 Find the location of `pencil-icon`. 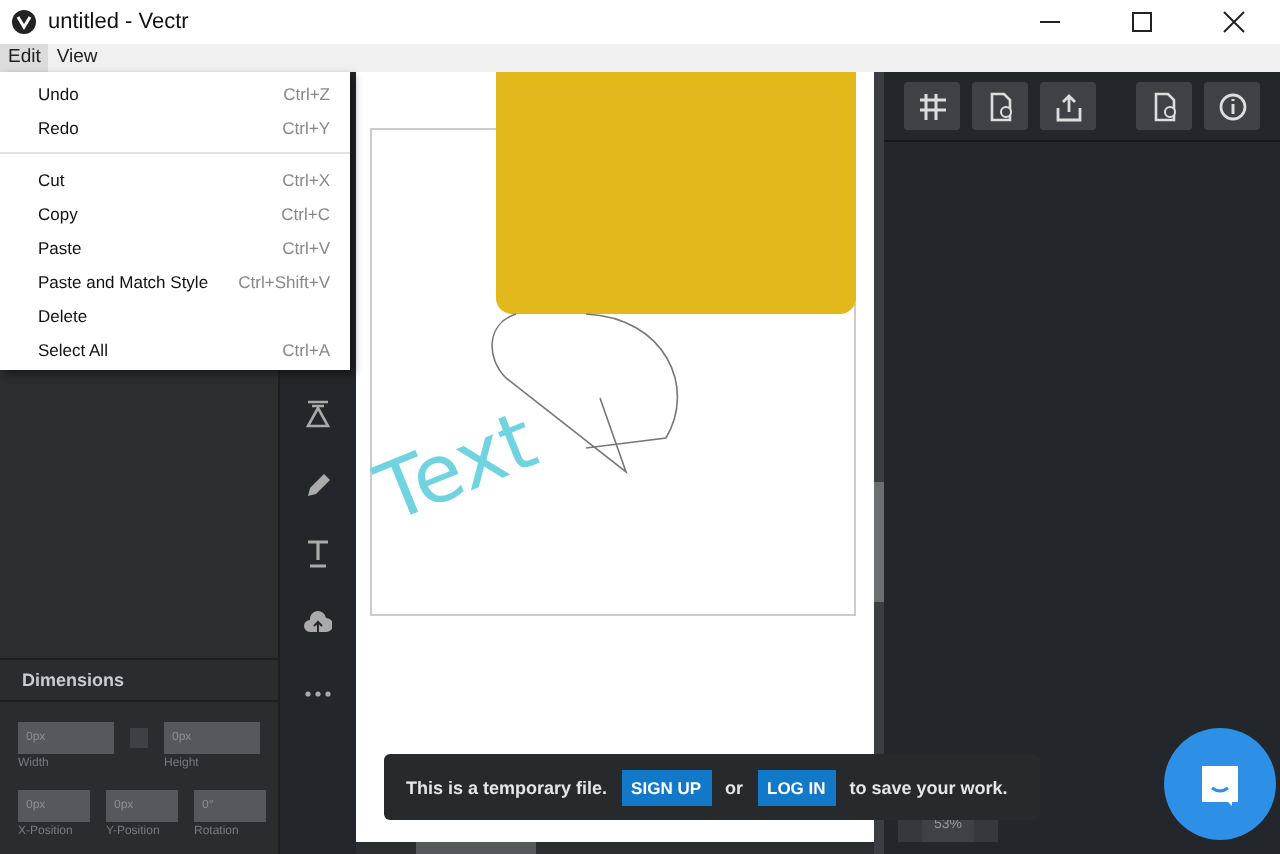

pencil-icon is located at coordinates (318, 484).